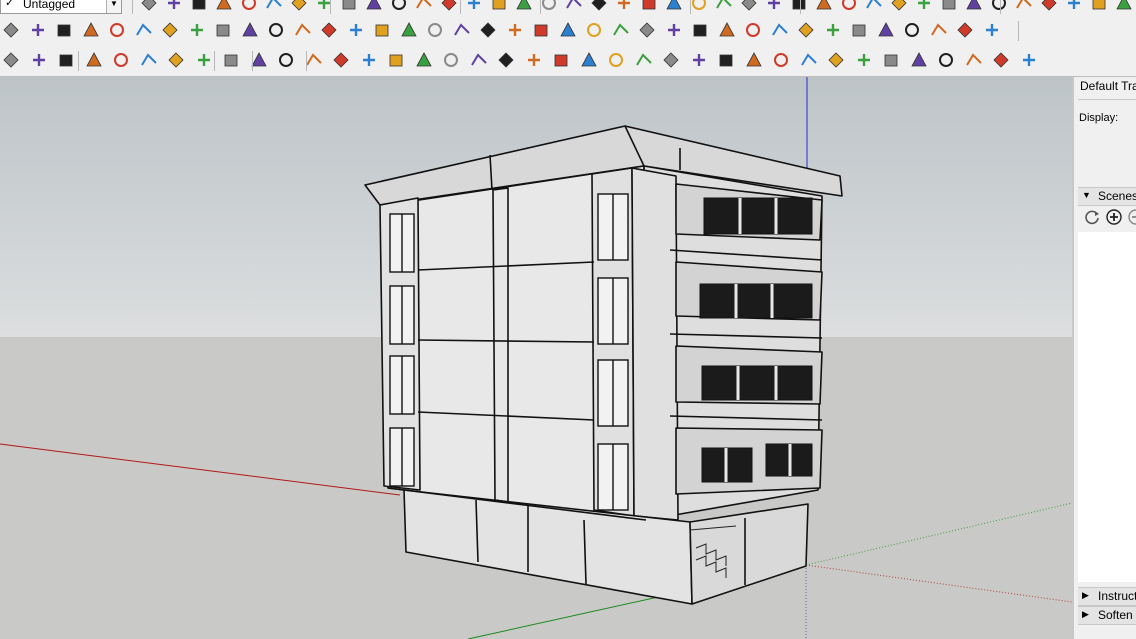  I want to click on text-tool-icon, so click(475, 7).